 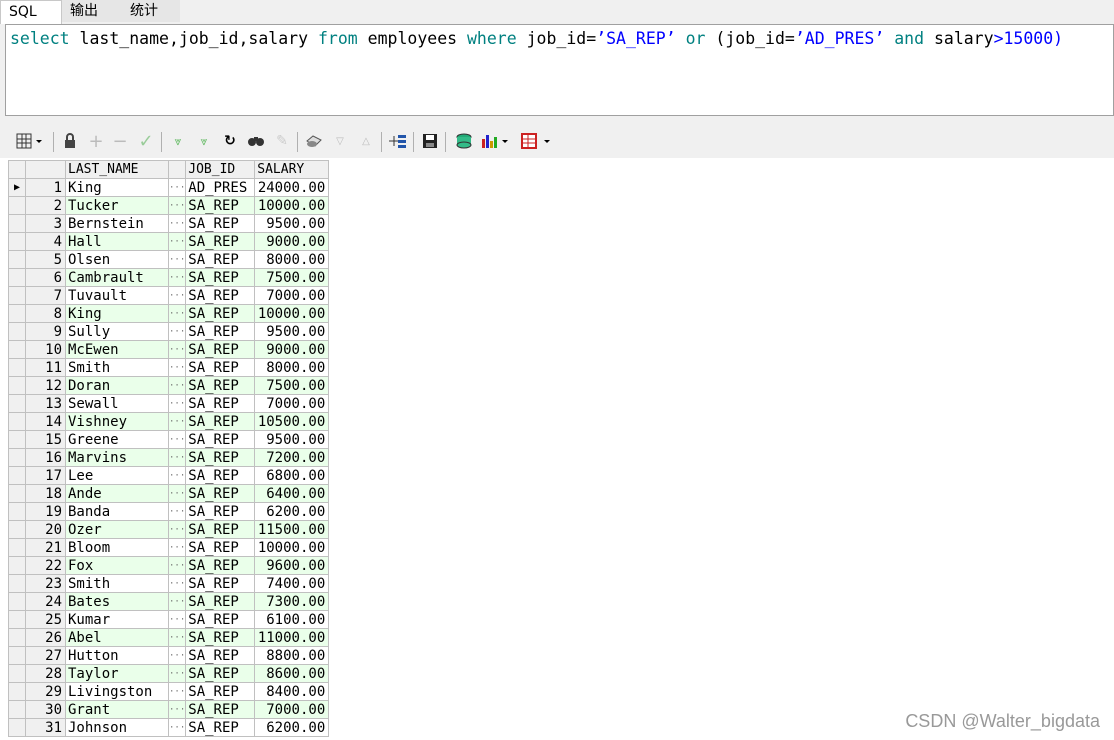 What do you see at coordinates (292, 169) in the screenshot?
I see `column-header-salary: SALARY` at bounding box center [292, 169].